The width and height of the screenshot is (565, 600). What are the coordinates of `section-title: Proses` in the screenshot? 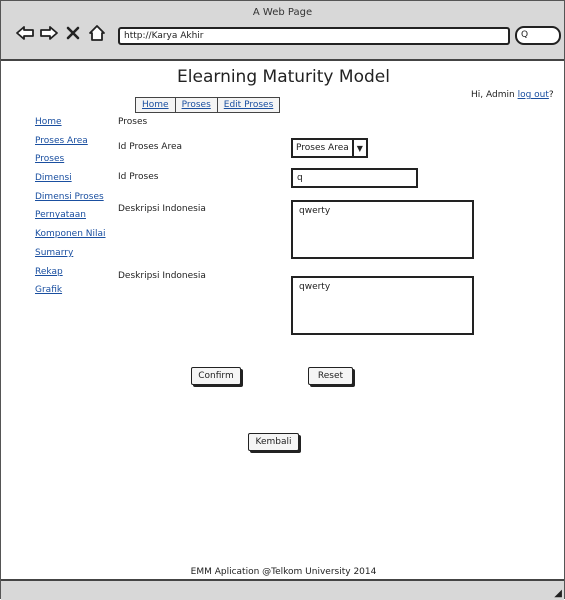 It's located at (133, 122).